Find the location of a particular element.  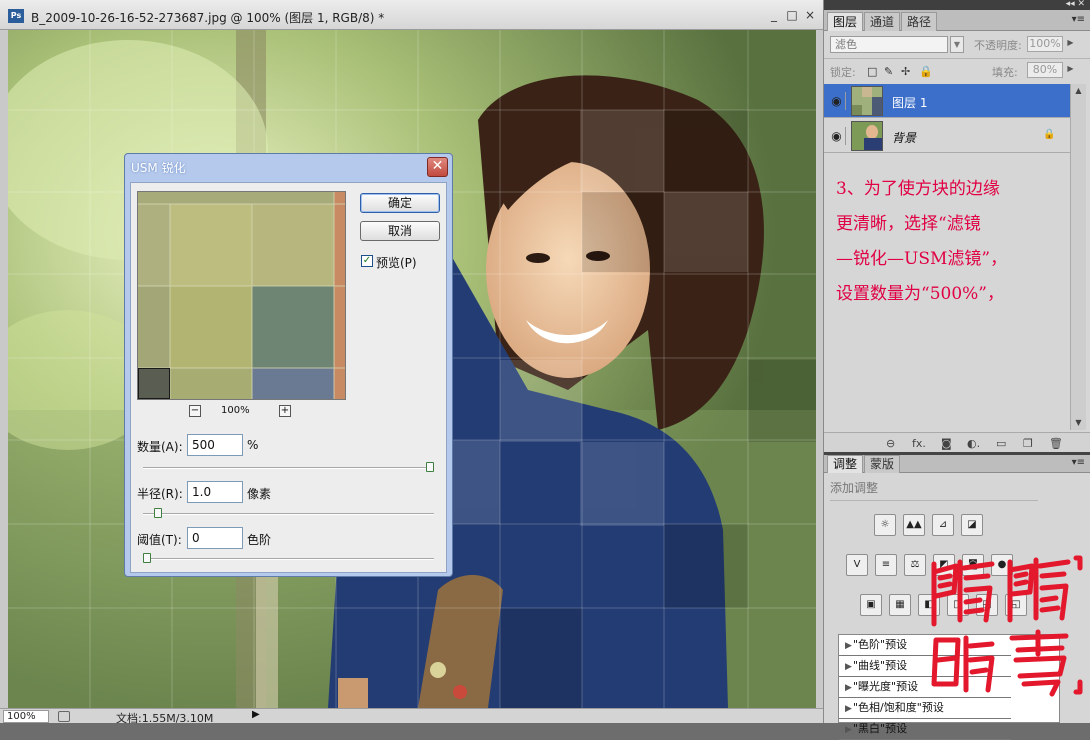

panel-dock-header: ◂◂ ✕ is located at coordinates (957, 5).